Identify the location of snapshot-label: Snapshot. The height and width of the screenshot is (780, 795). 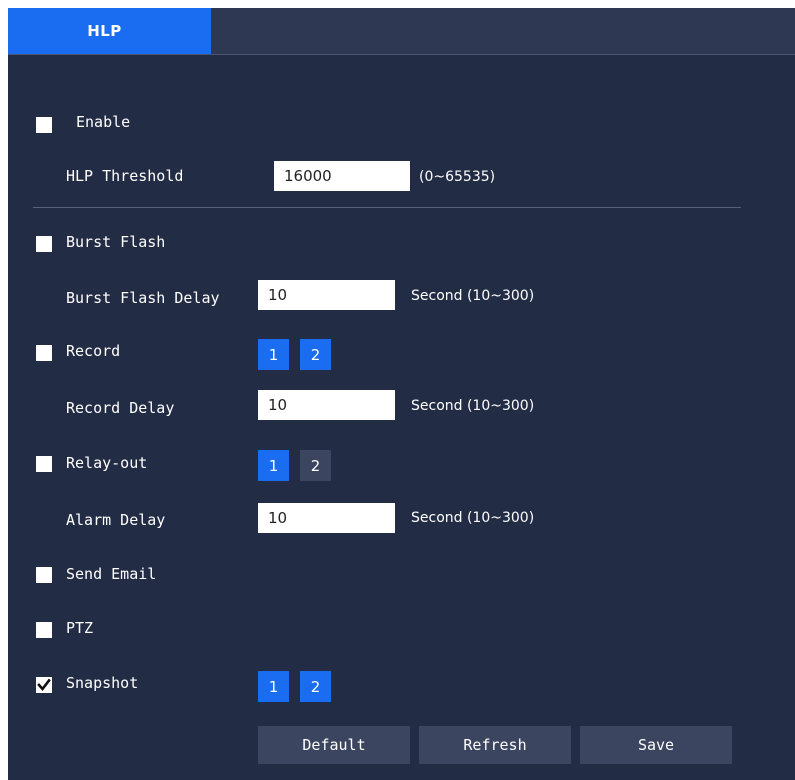
(102, 683).